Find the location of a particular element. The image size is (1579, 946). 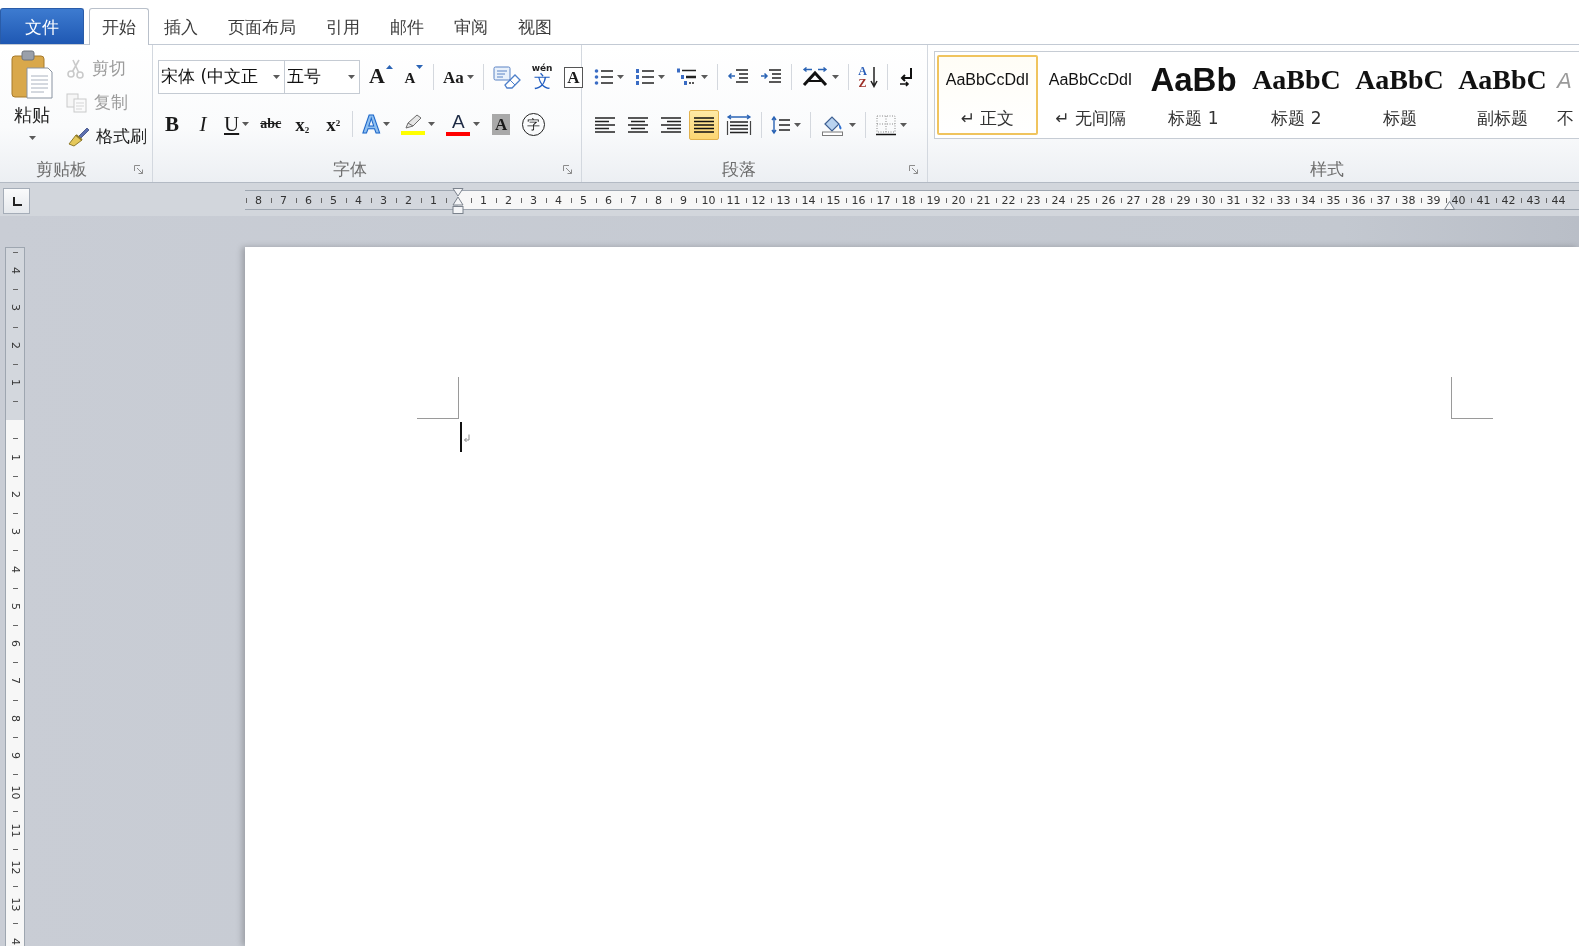

down-arrow-icon is located at coordinates (873, 77).